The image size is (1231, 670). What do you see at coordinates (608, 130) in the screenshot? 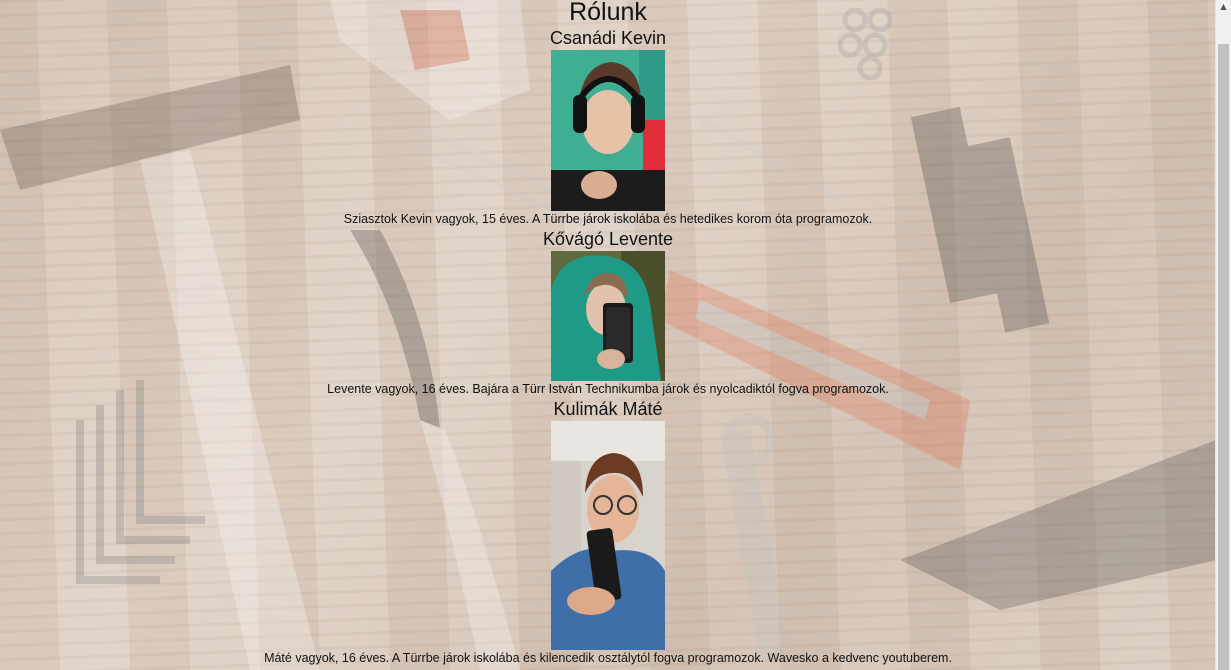
I see `member-photo-kevin` at bounding box center [608, 130].